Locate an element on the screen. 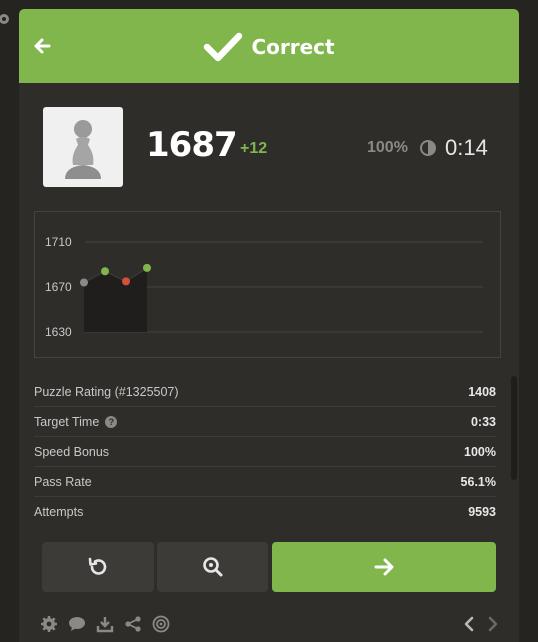 This screenshot has width=538, height=642. retry-icon is located at coordinates (97, 566).